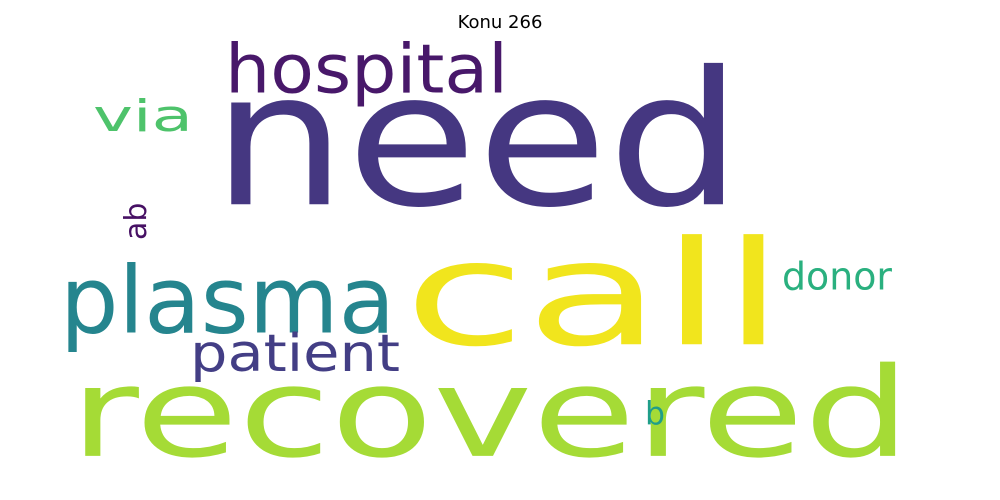 This screenshot has width=1000, height=500. I want to click on word-donor: donor, so click(837, 277).